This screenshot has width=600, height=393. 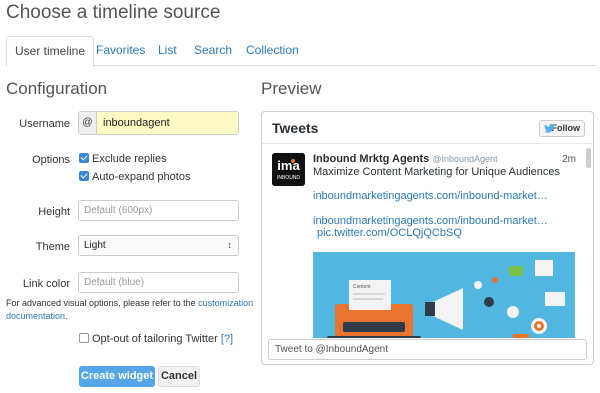 I want to click on configuration-heading: Configuration, so click(x=57, y=88).